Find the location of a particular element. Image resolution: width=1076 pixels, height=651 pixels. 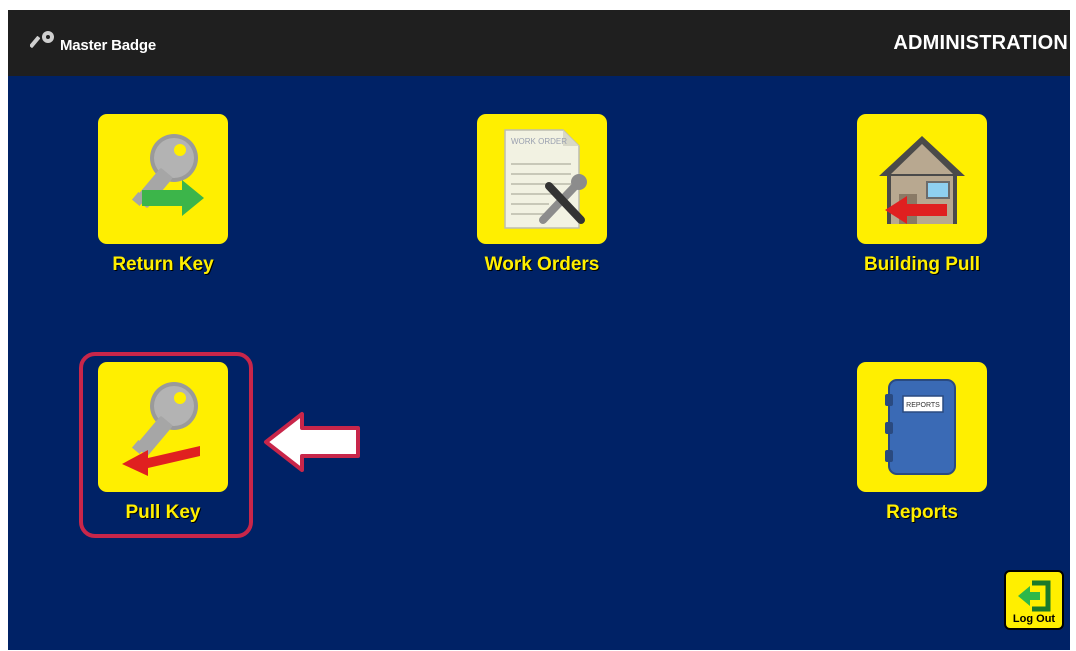

reports-label: Reports is located at coordinates (922, 512).